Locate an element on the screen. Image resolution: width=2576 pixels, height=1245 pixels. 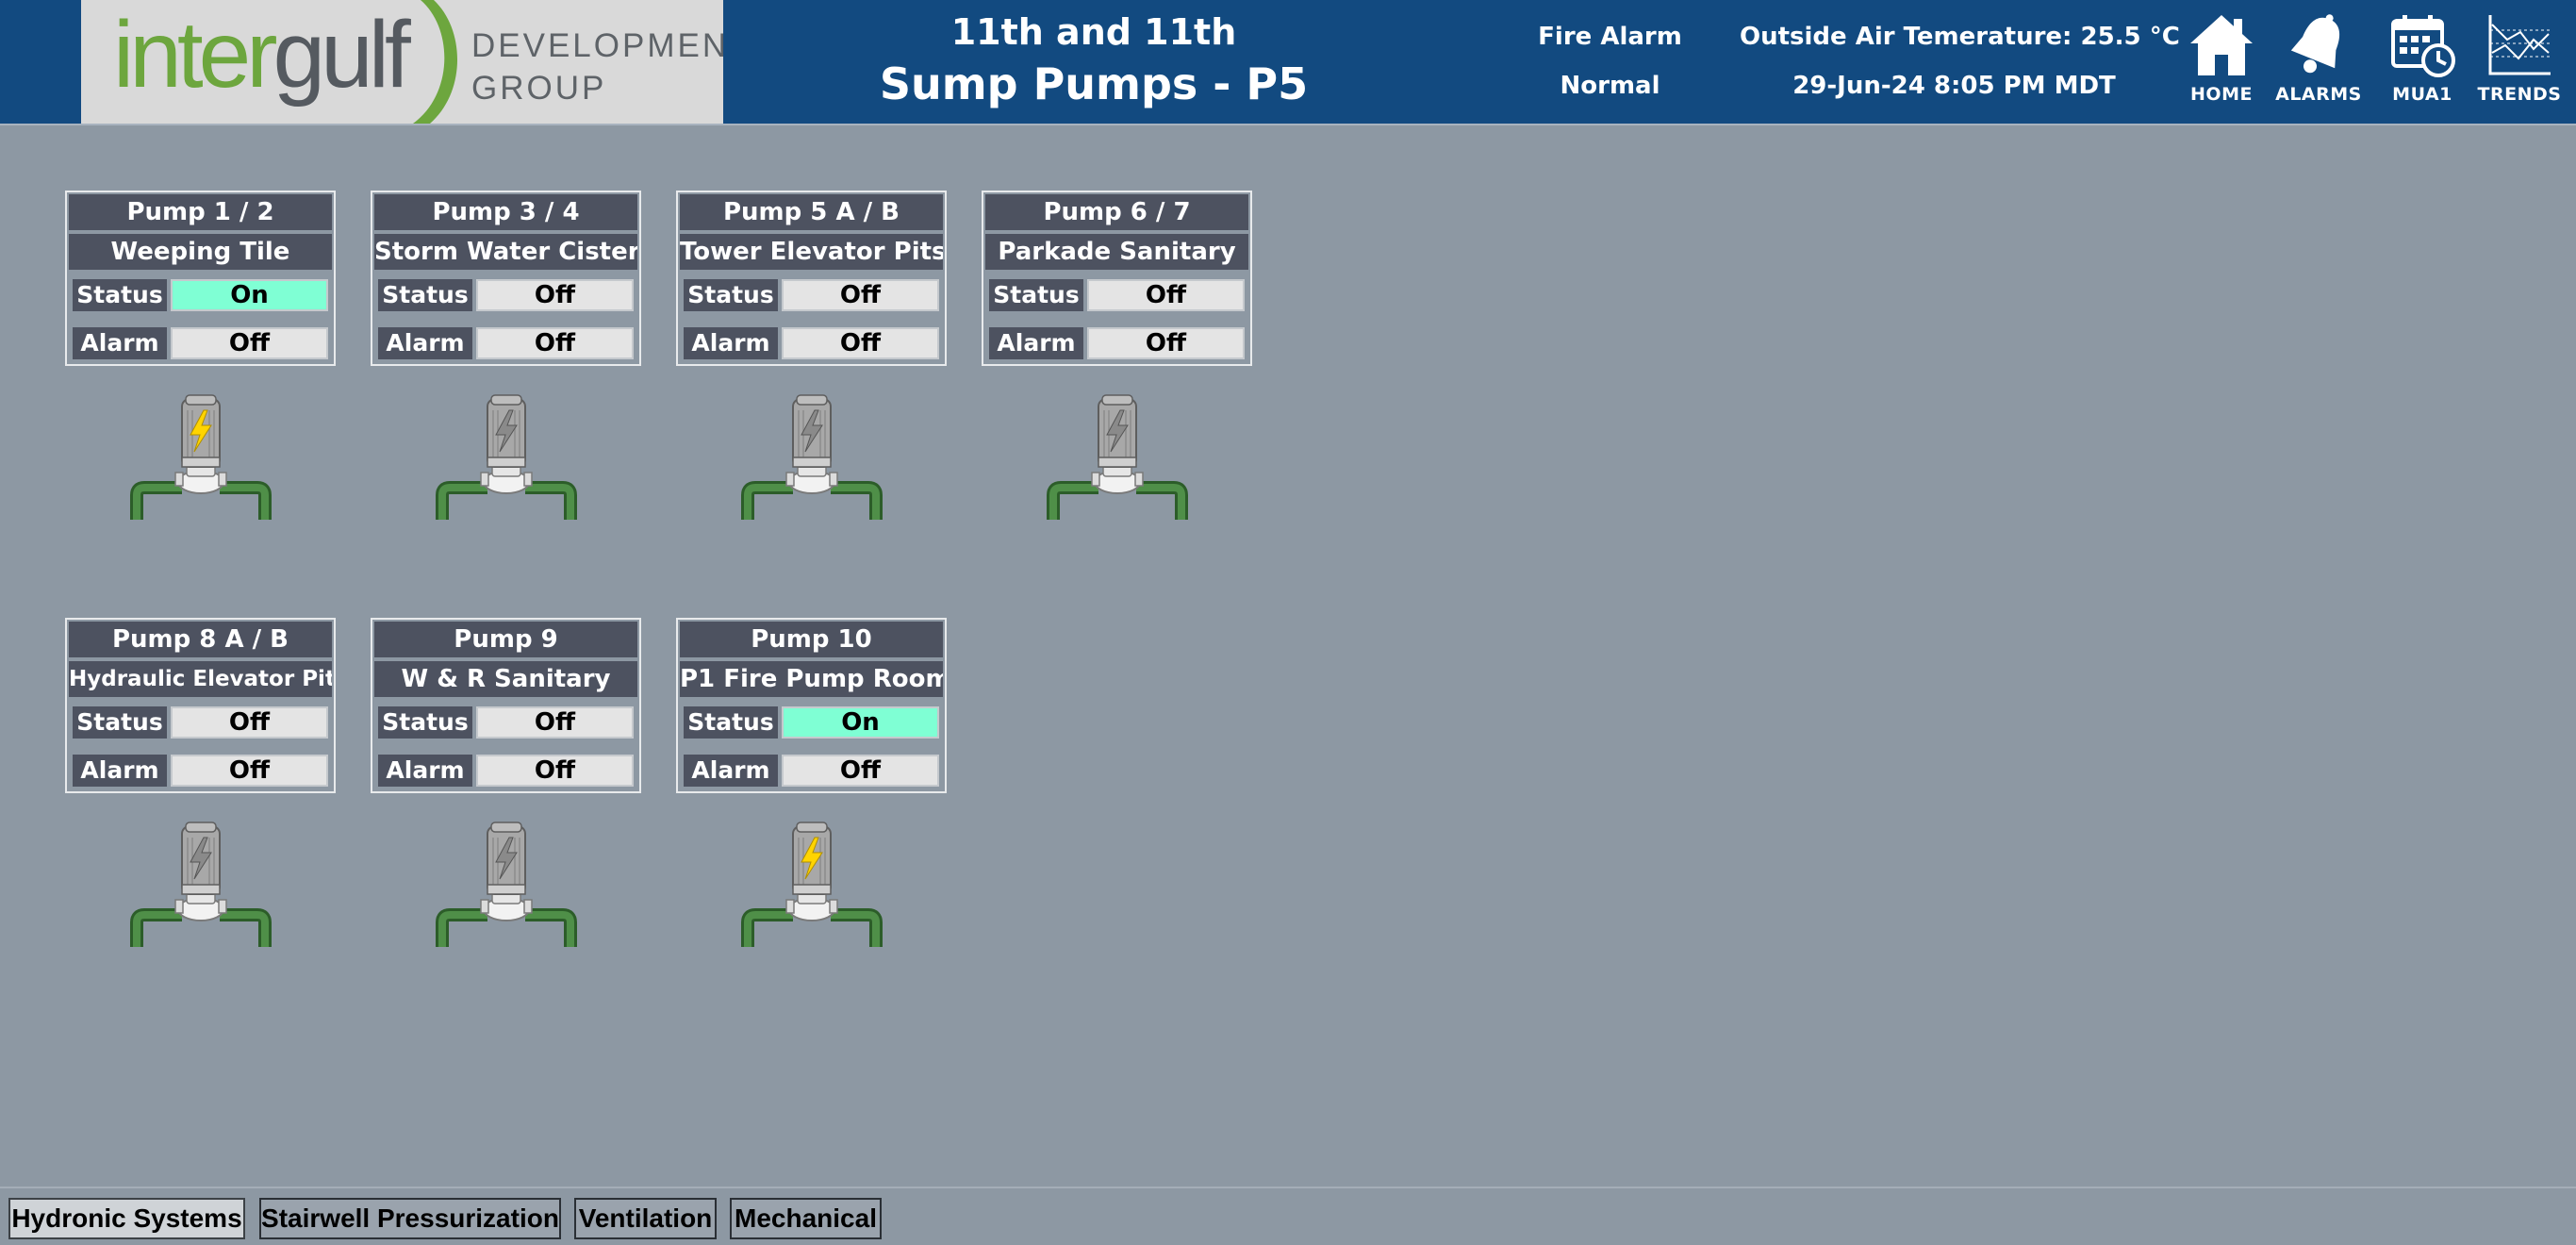
outside-air-temperature: Outside Air Temerature: 25.5 °C is located at coordinates (1960, 37).